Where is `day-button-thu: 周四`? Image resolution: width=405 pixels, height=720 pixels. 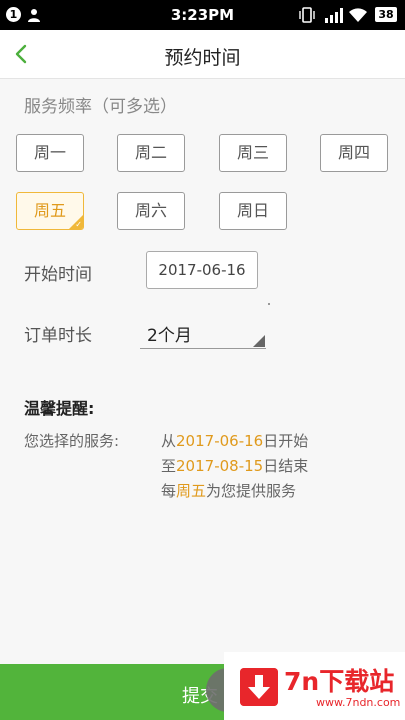
day-button-thu: 周四 is located at coordinates (354, 153).